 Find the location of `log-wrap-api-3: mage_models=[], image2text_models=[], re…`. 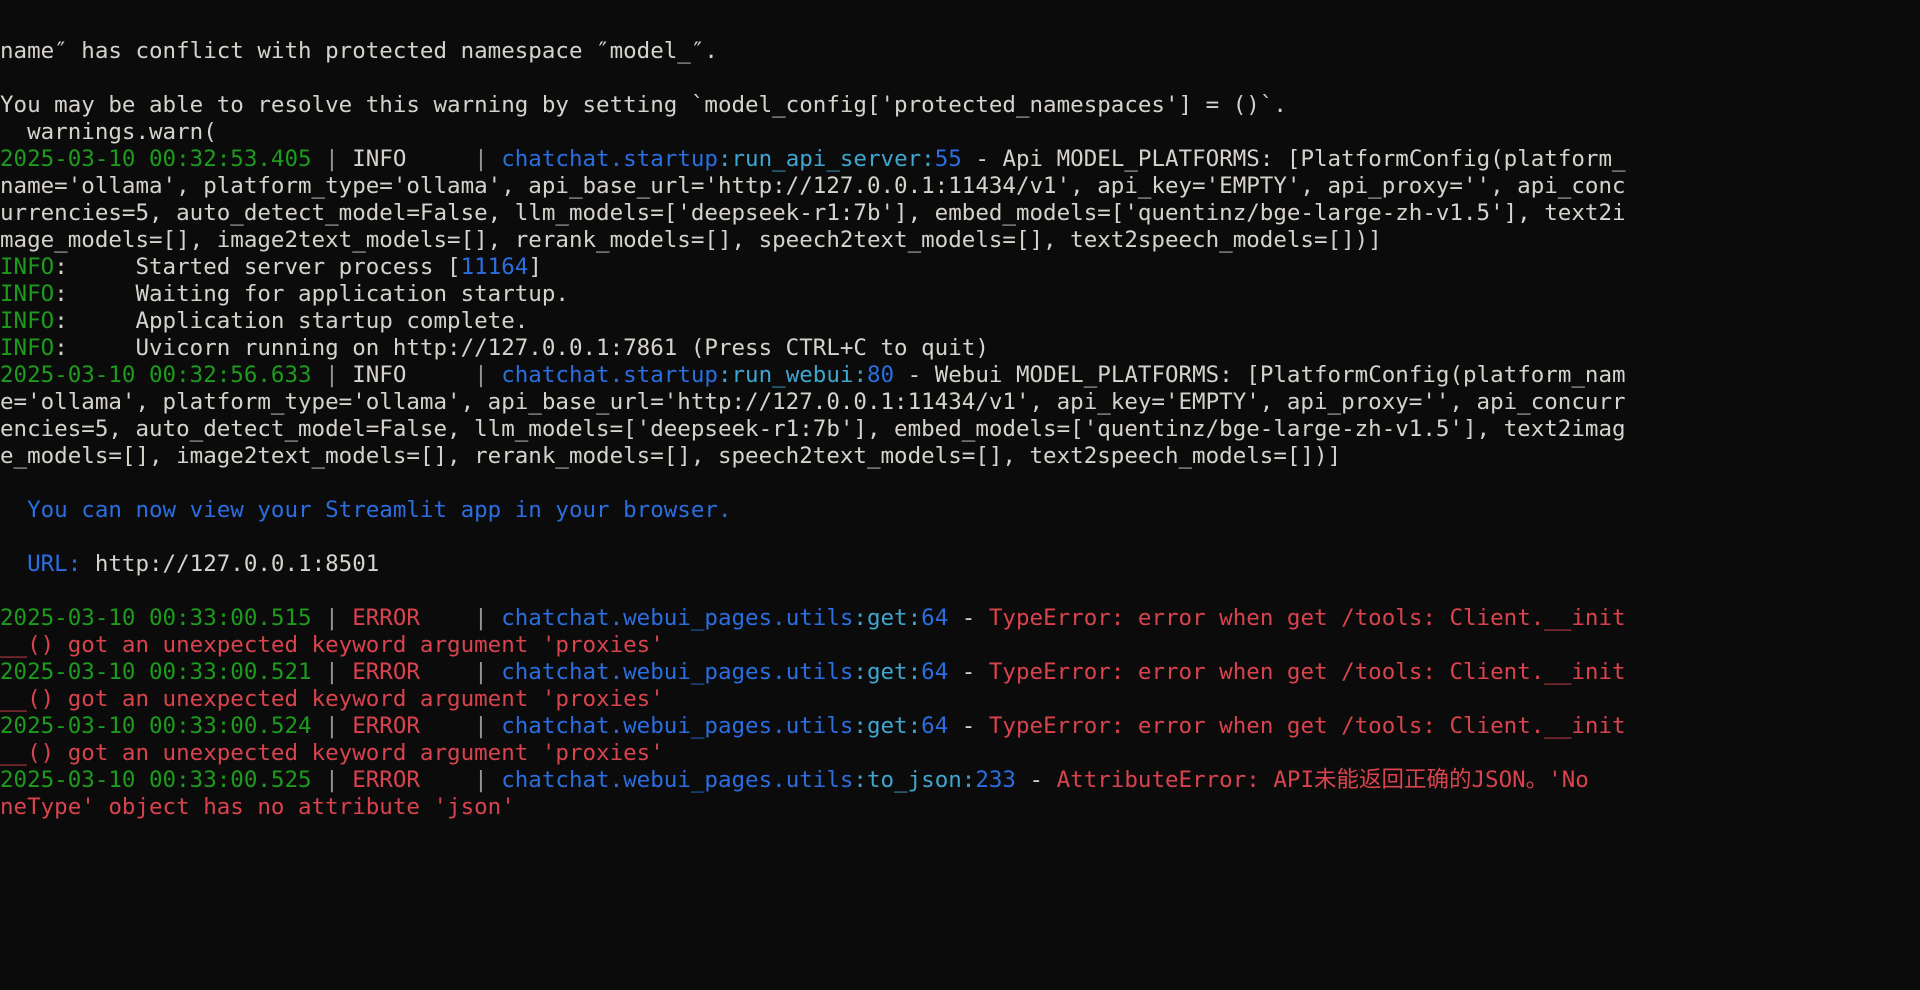

log-wrap-api-3: mage_models=[], image2text_models=[], re… is located at coordinates (960, 240).